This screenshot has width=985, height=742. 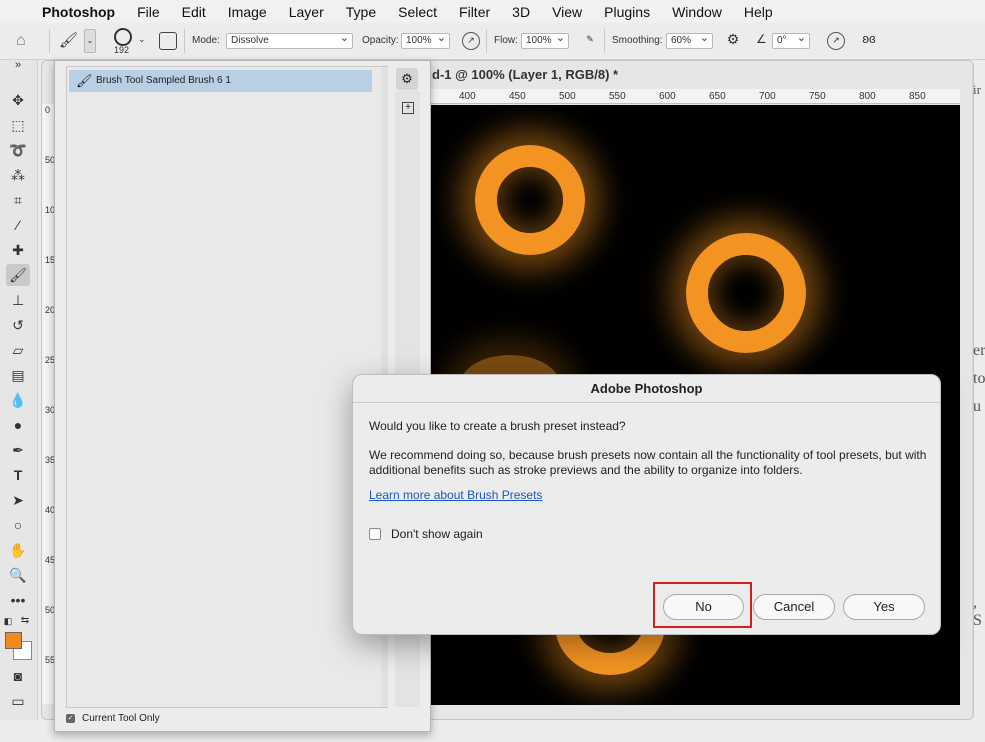 I want to click on checkbox-box, so click(x=375, y=534).